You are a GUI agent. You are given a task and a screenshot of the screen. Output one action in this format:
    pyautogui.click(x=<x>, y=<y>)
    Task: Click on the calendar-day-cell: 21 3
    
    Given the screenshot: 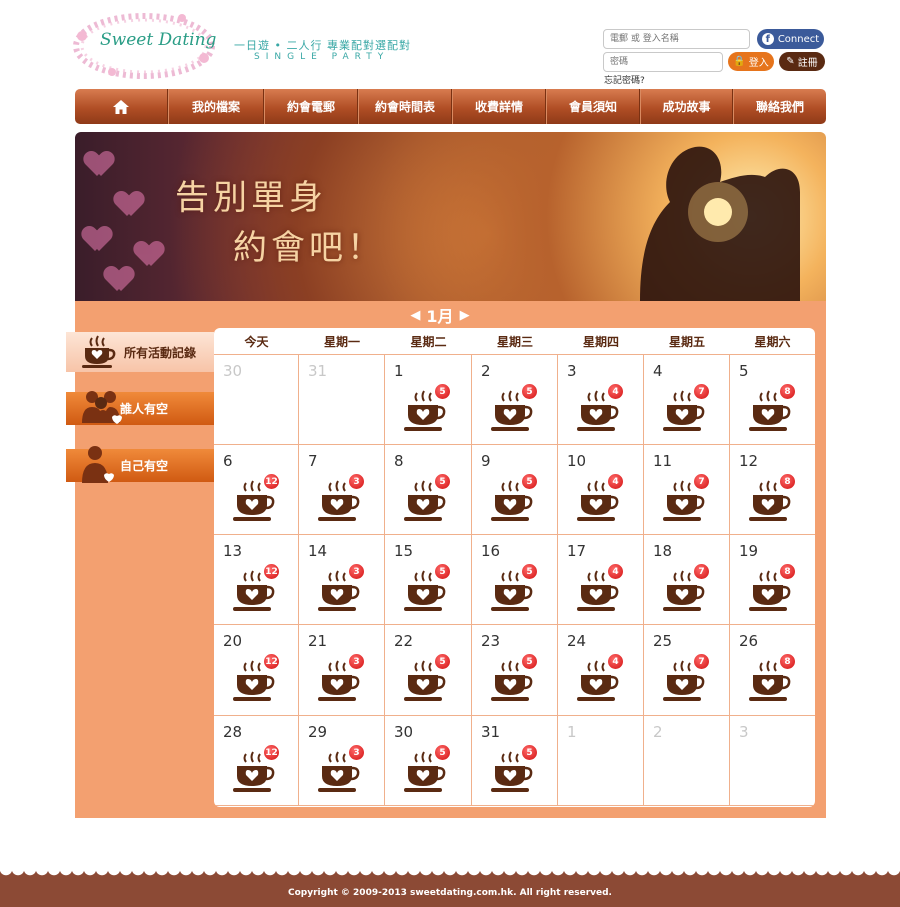 What is the action you would take?
    pyautogui.click(x=342, y=670)
    